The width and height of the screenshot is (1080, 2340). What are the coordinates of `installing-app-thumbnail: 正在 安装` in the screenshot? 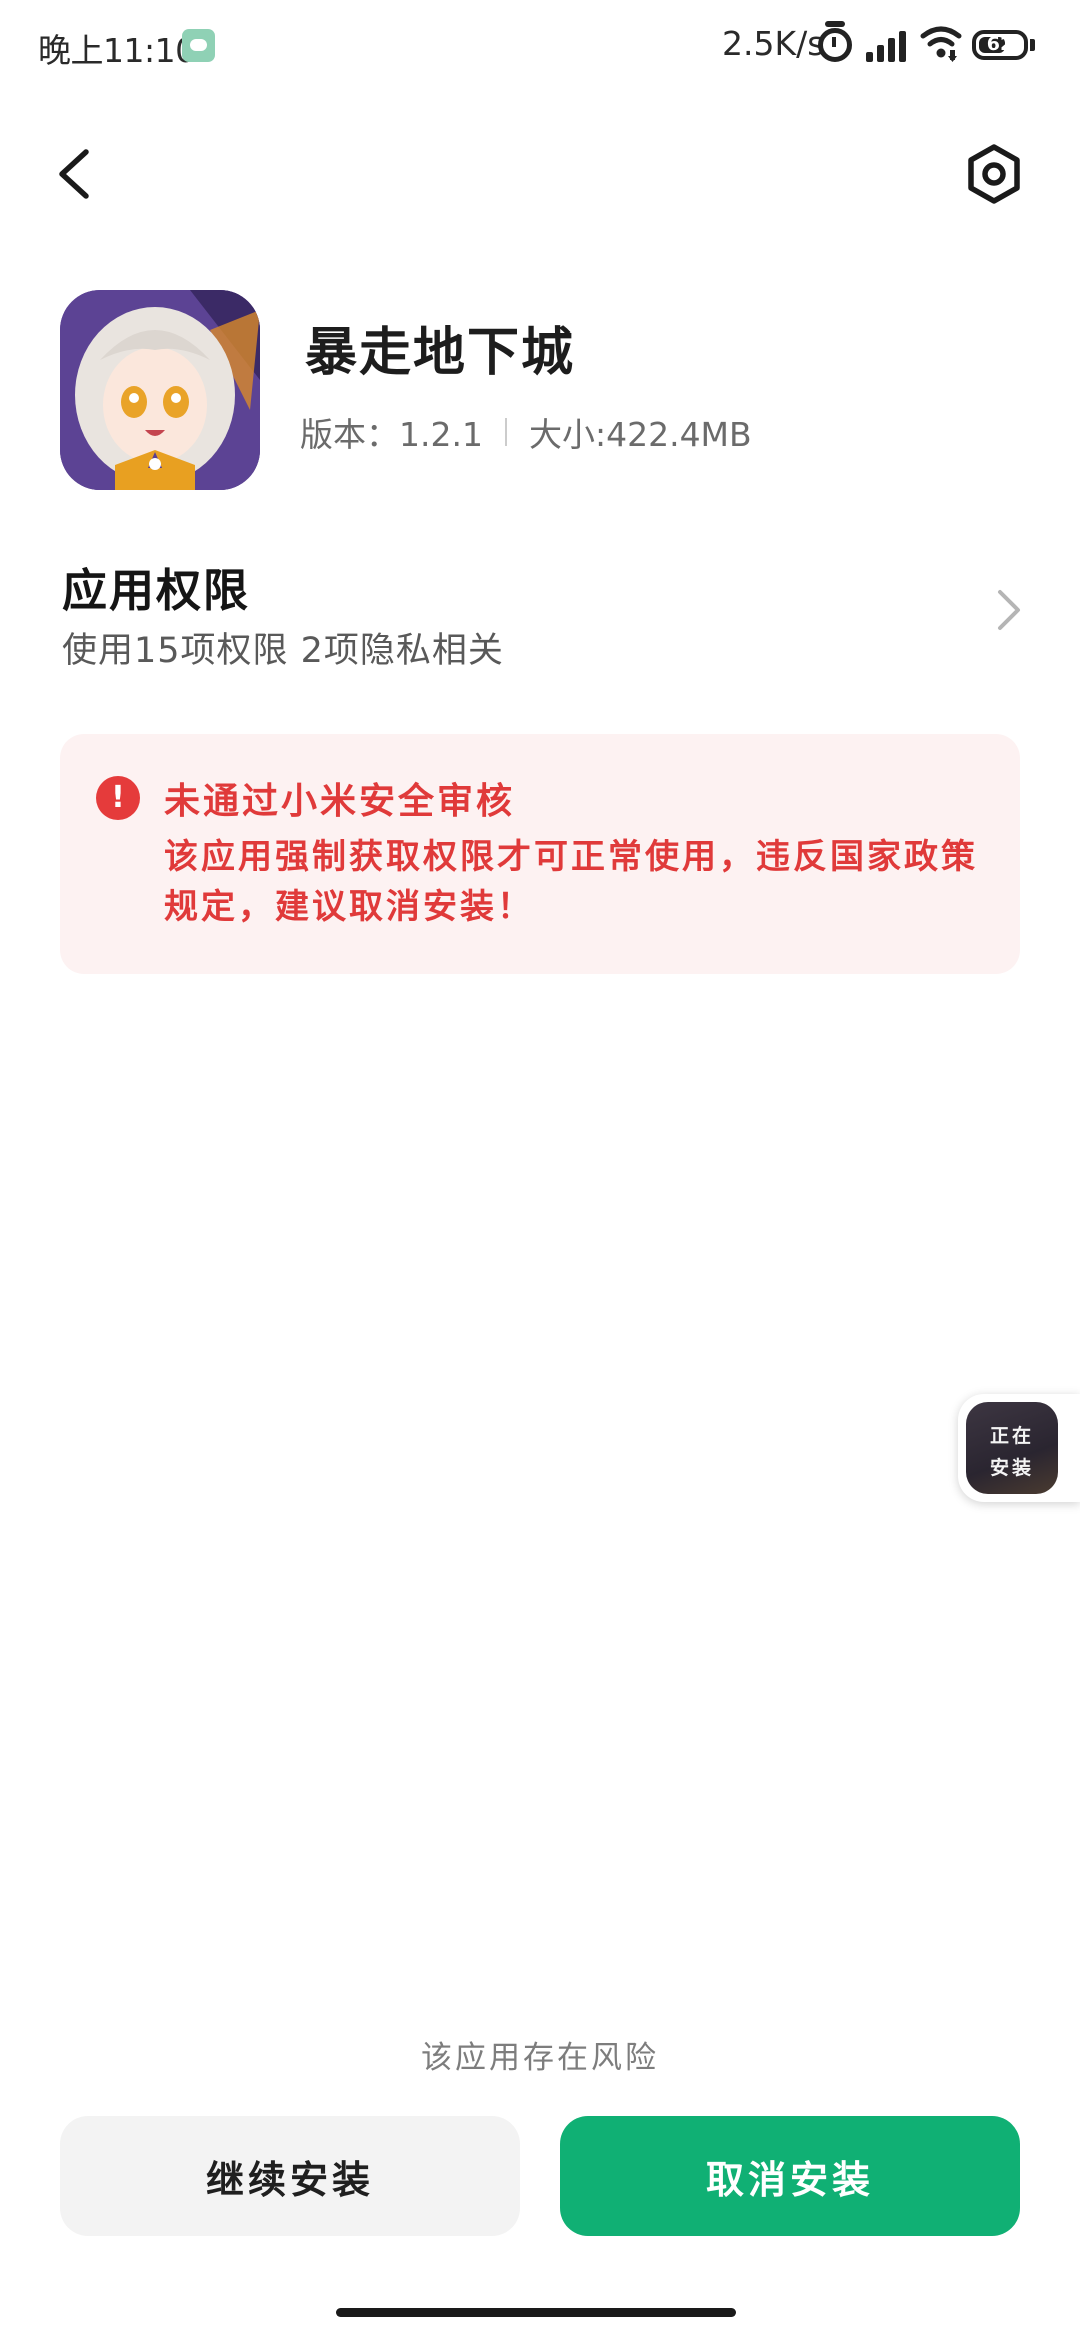 It's located at (1012, 1448).